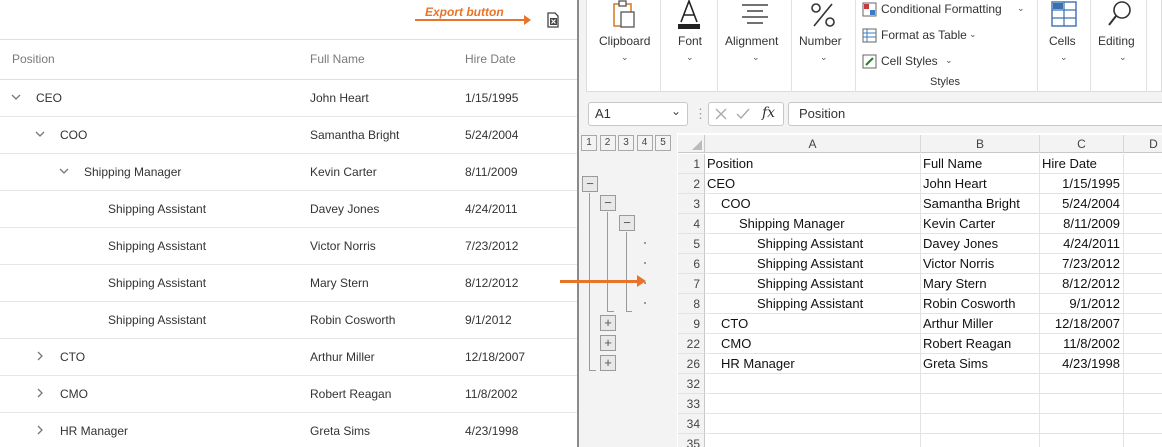  Describe the element at coordinates (644, 143) in the screenshot. I see `outline-level-button: 4` at that location.